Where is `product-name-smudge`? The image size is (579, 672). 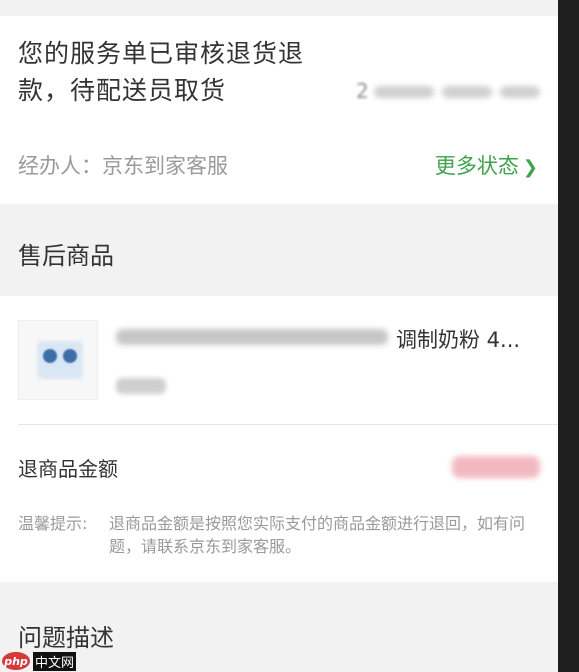
product-name-smudge is located at coordinates (252, 337).